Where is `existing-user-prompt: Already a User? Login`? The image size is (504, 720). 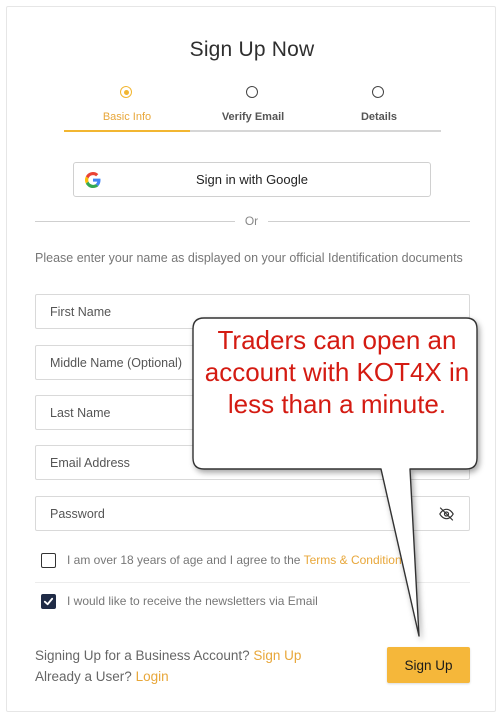 existing-user-prompt: Already a User? Login is located at coordinates (102, 676).